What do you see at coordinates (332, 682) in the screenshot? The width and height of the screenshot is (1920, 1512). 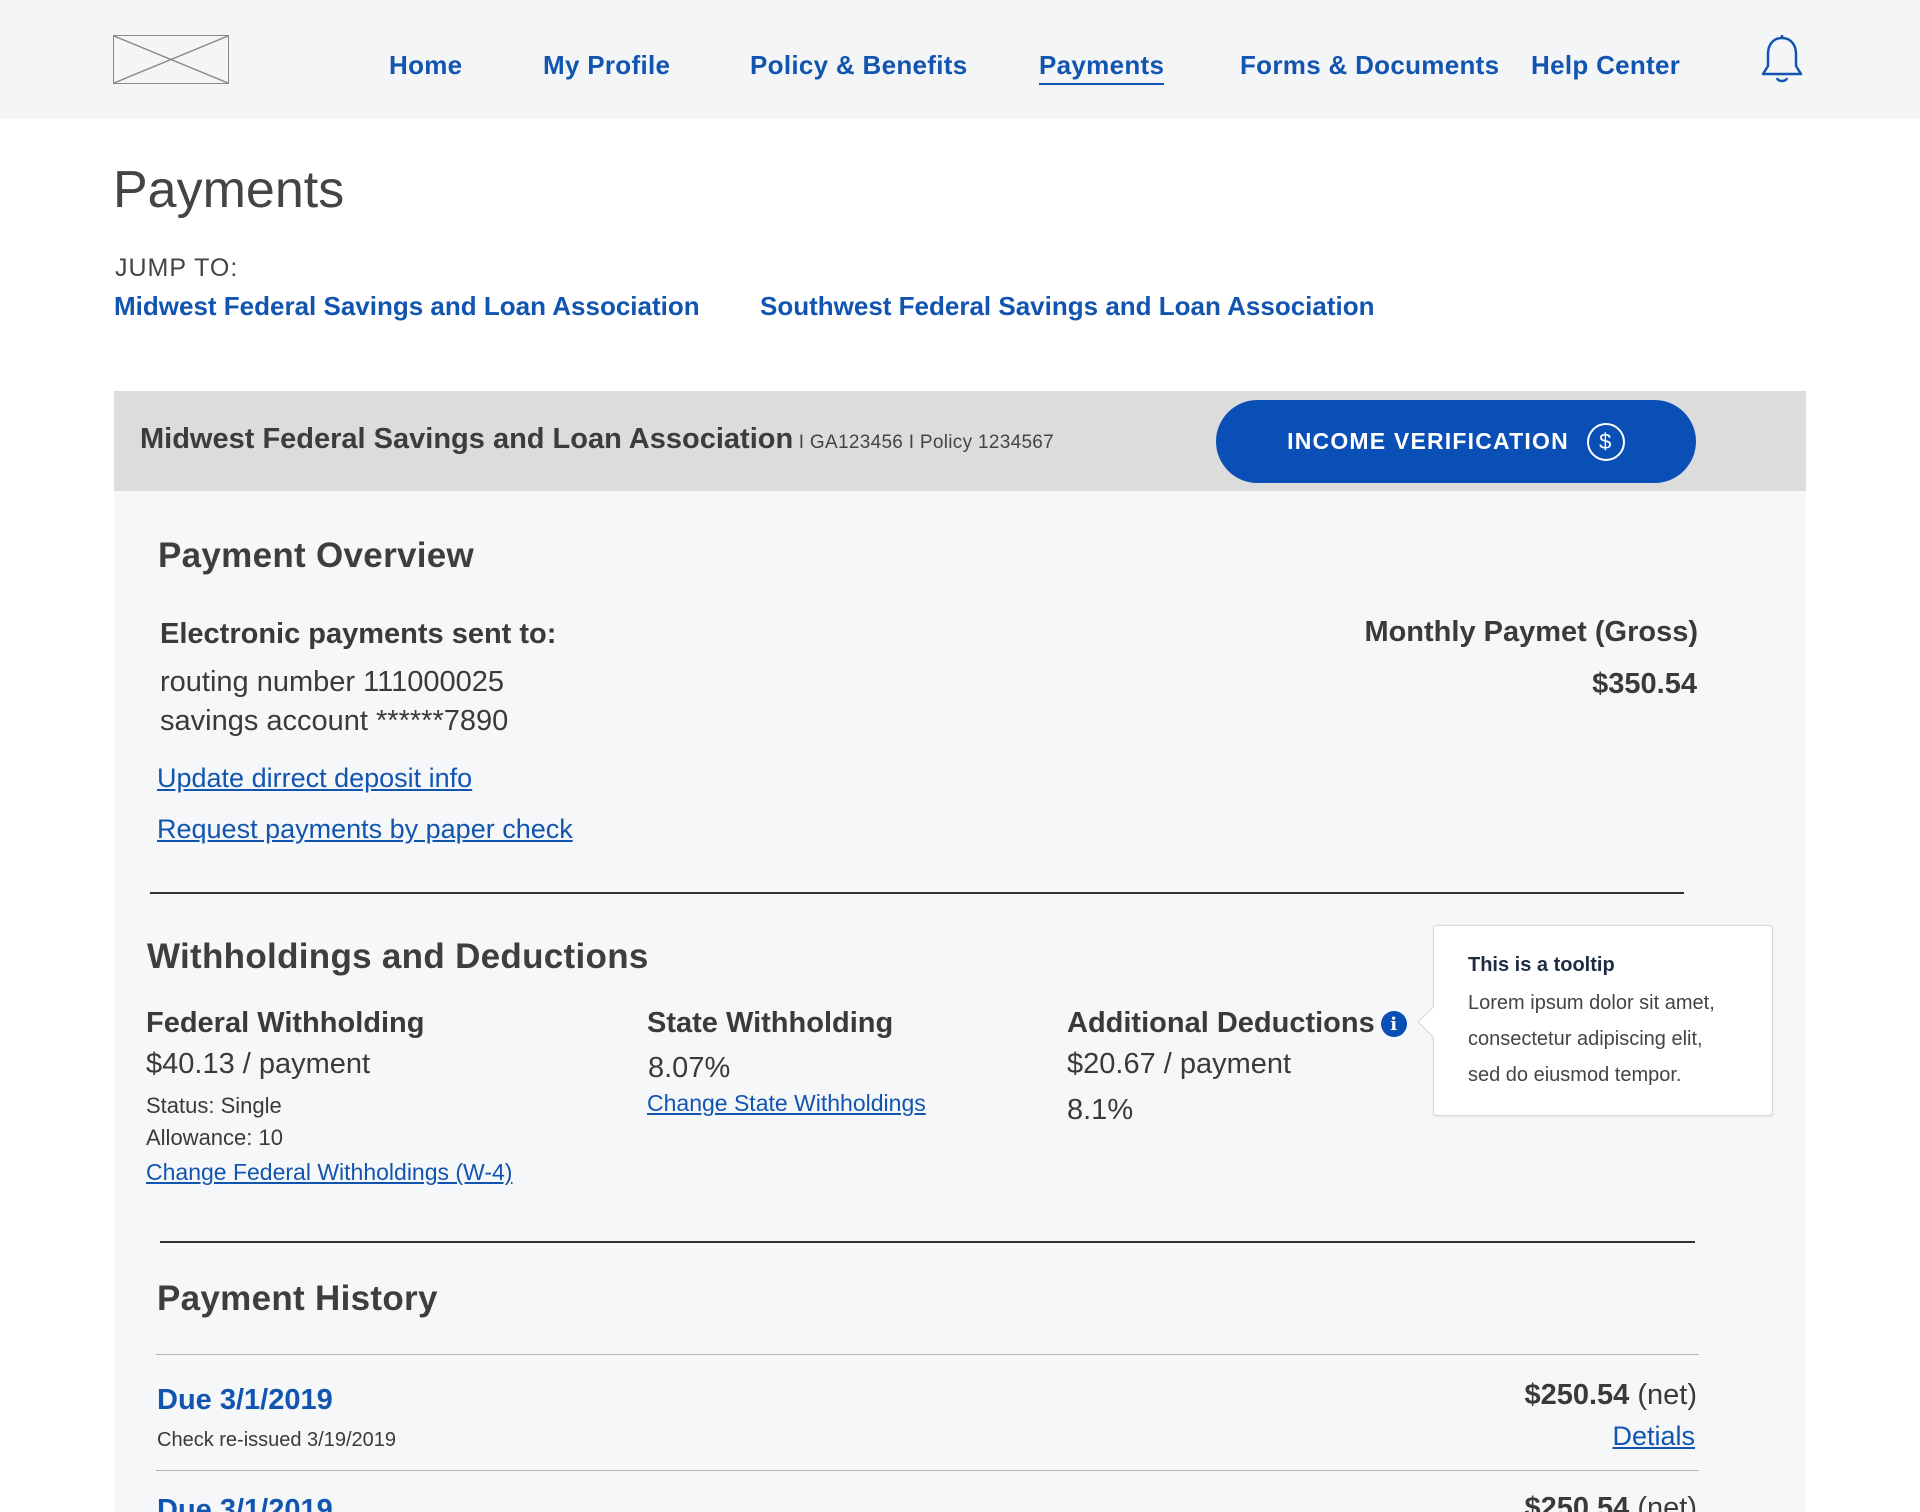 I see `routing-number: routing number 111000025` at bounding box center [332, 682].